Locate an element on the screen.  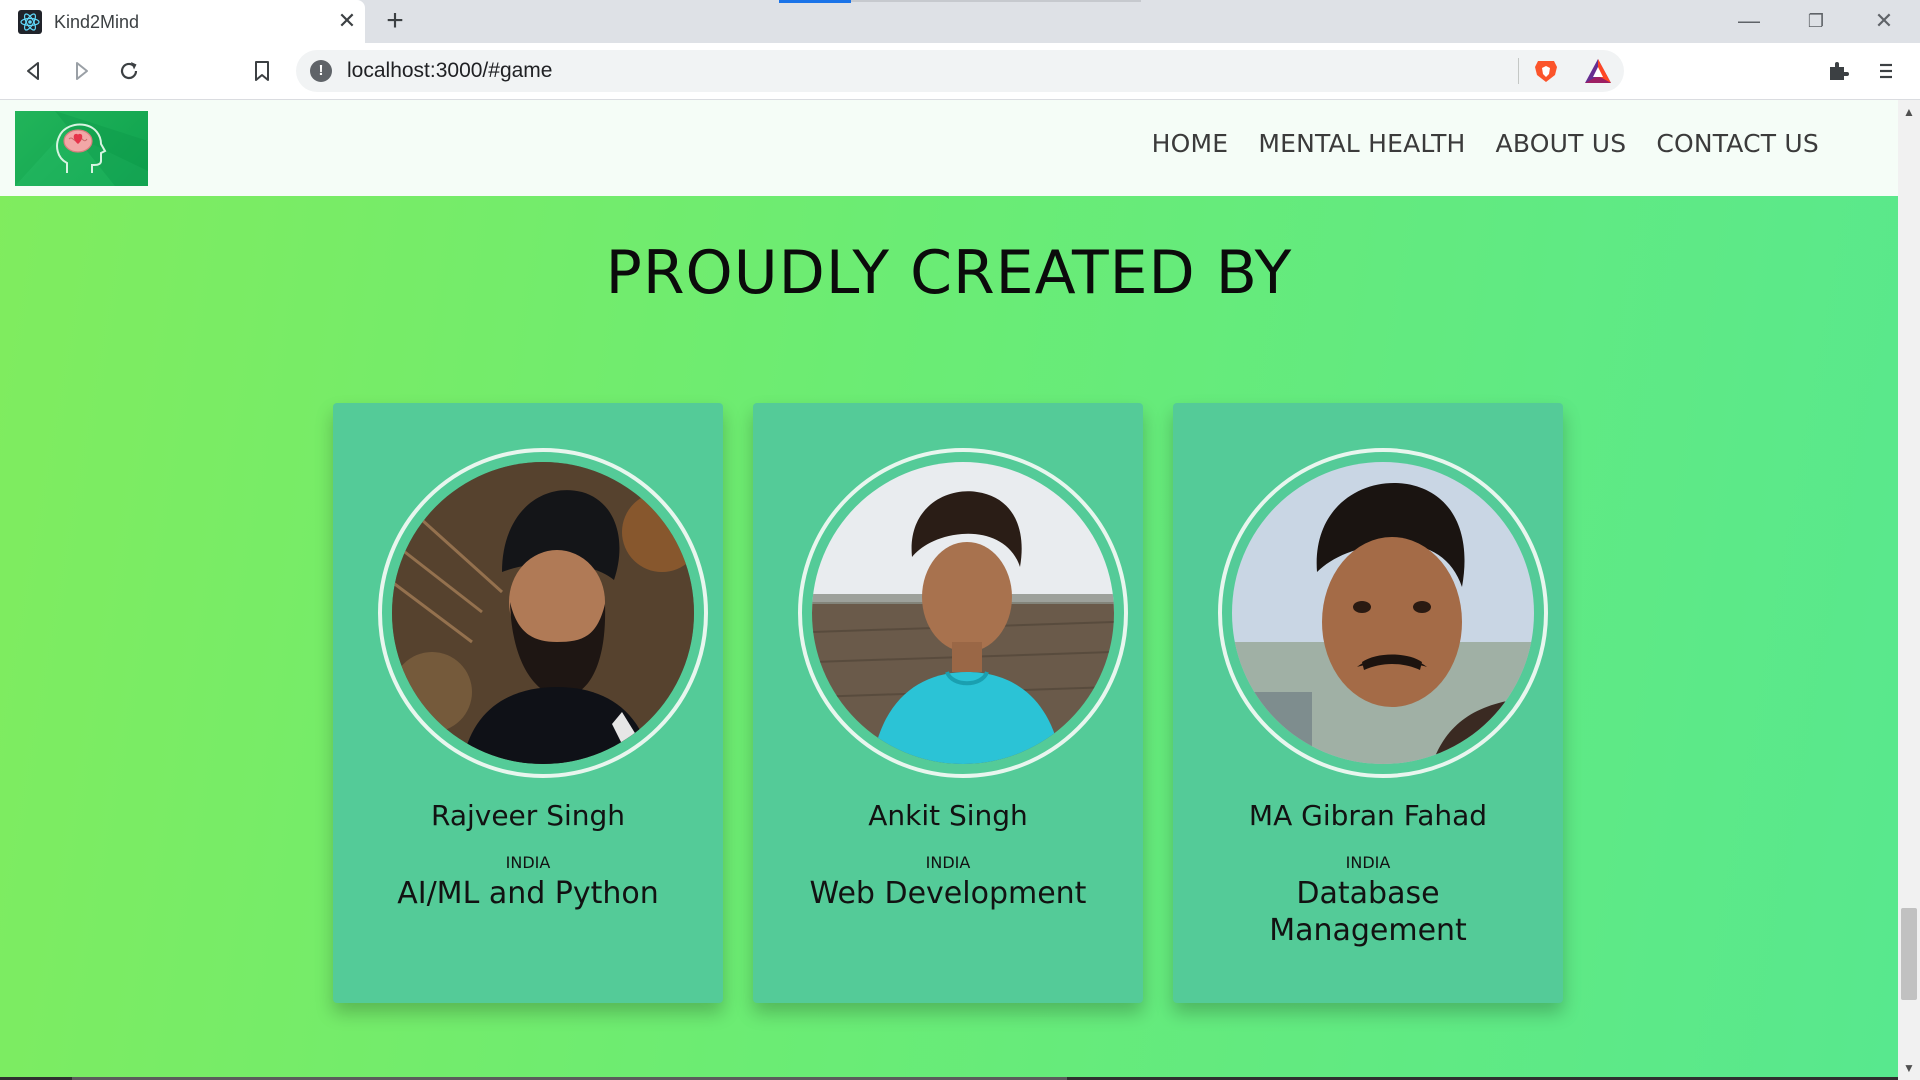
team-card: Ankit Singh INDIA Web Development is located at coordinates (948, 703).